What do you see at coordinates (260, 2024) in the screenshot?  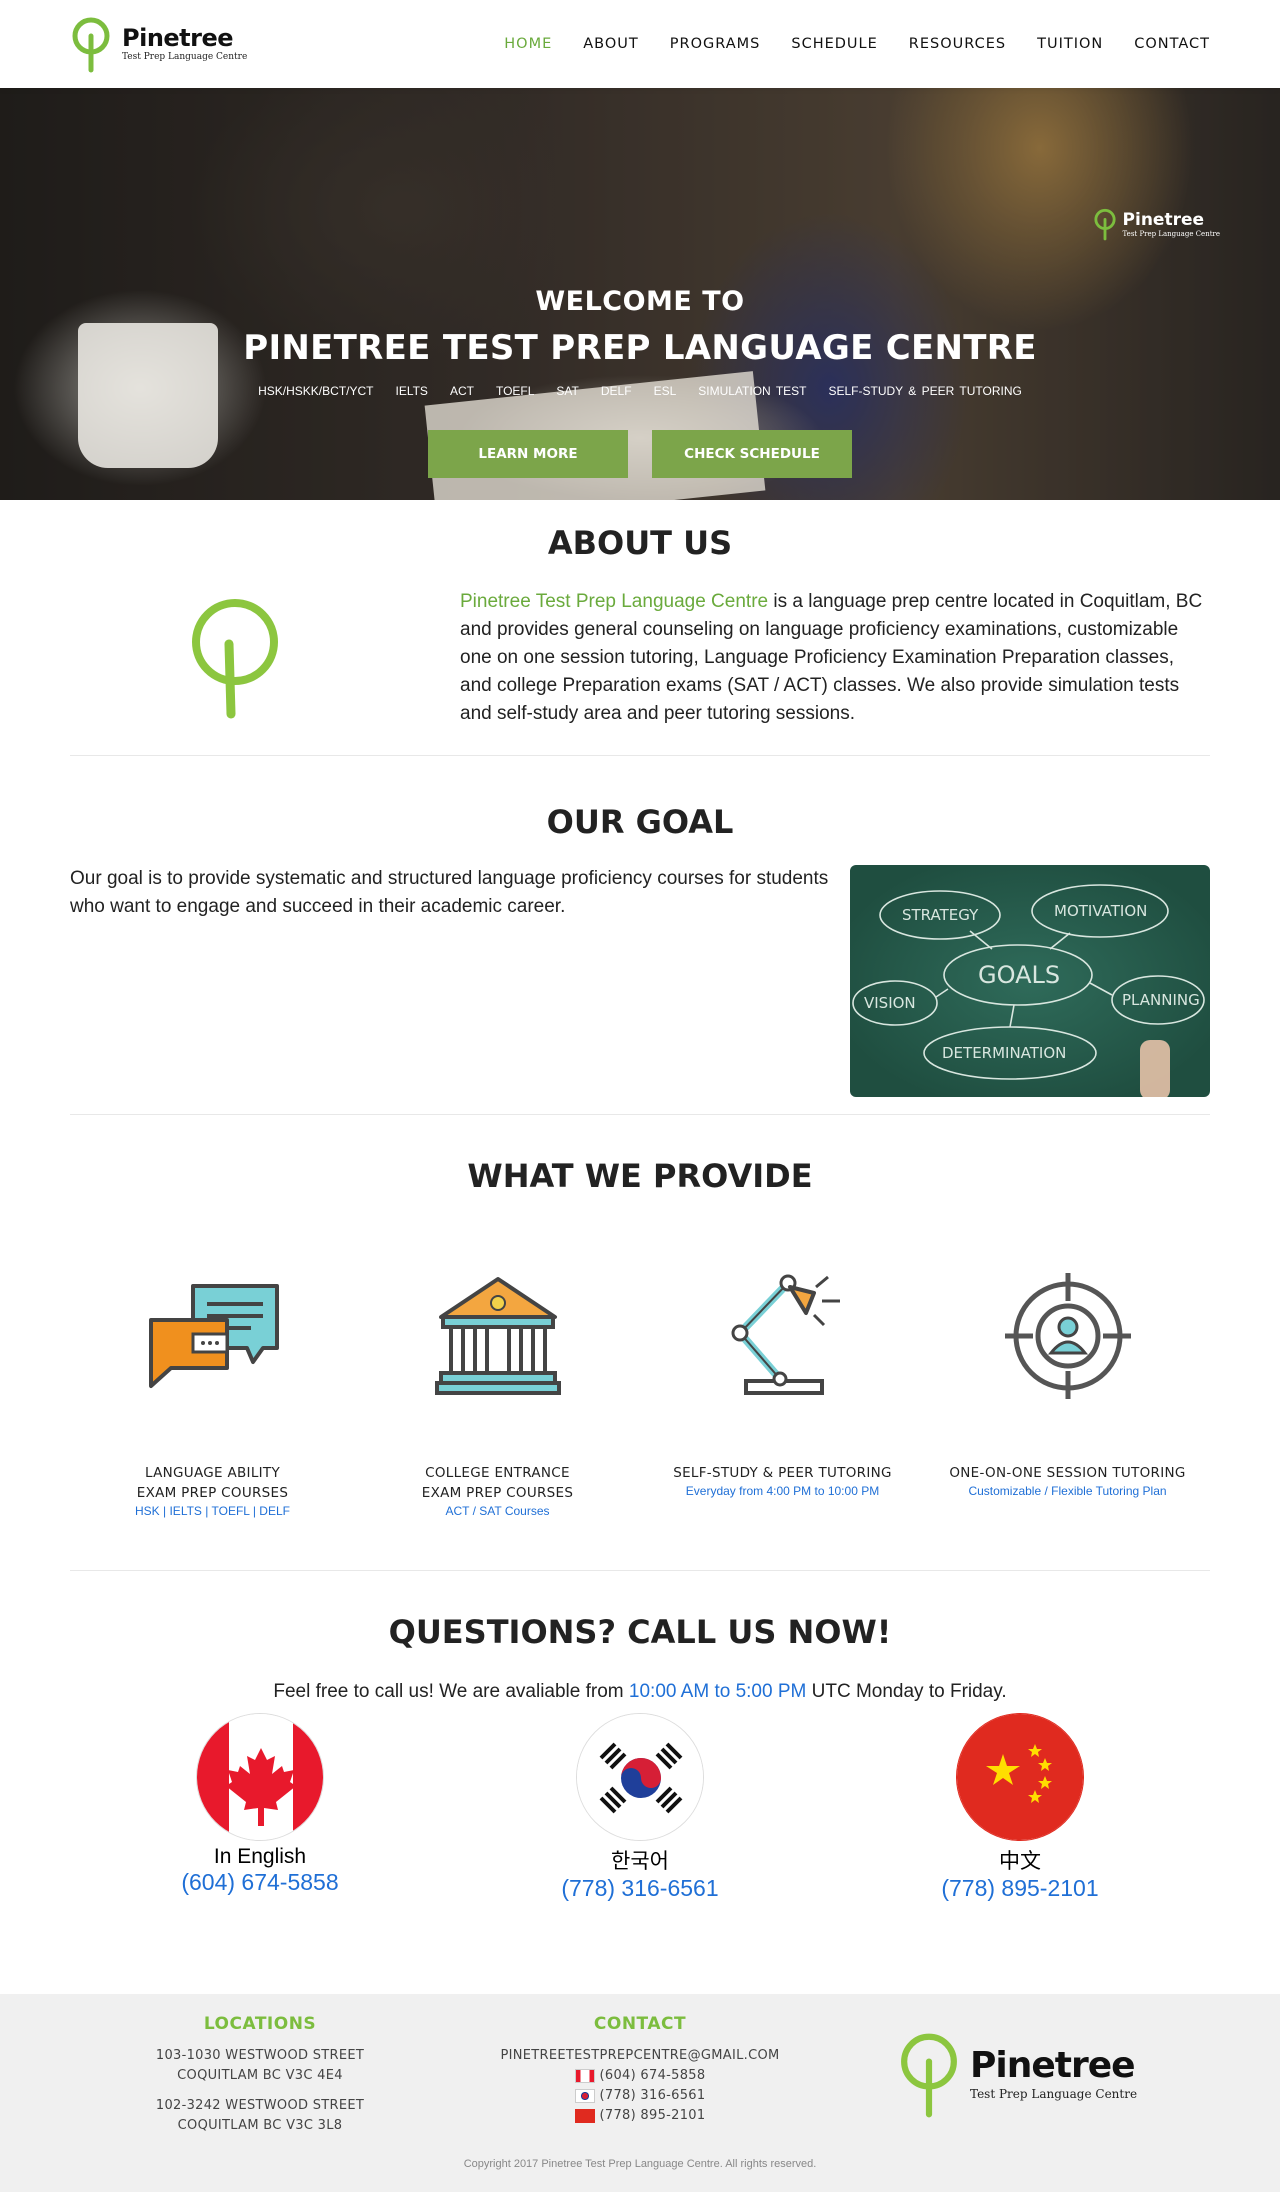 I see `footer-locations-heading: LOCATIONS` at bounding box center [260, 2024].